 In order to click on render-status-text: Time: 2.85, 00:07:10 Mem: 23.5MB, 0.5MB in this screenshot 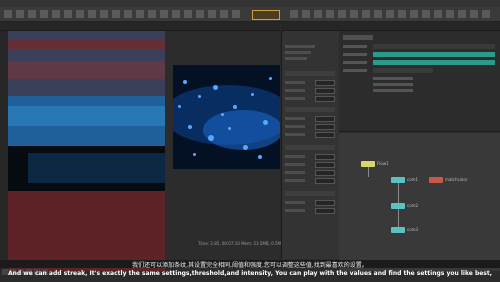, I will do `click(241, 243)`.